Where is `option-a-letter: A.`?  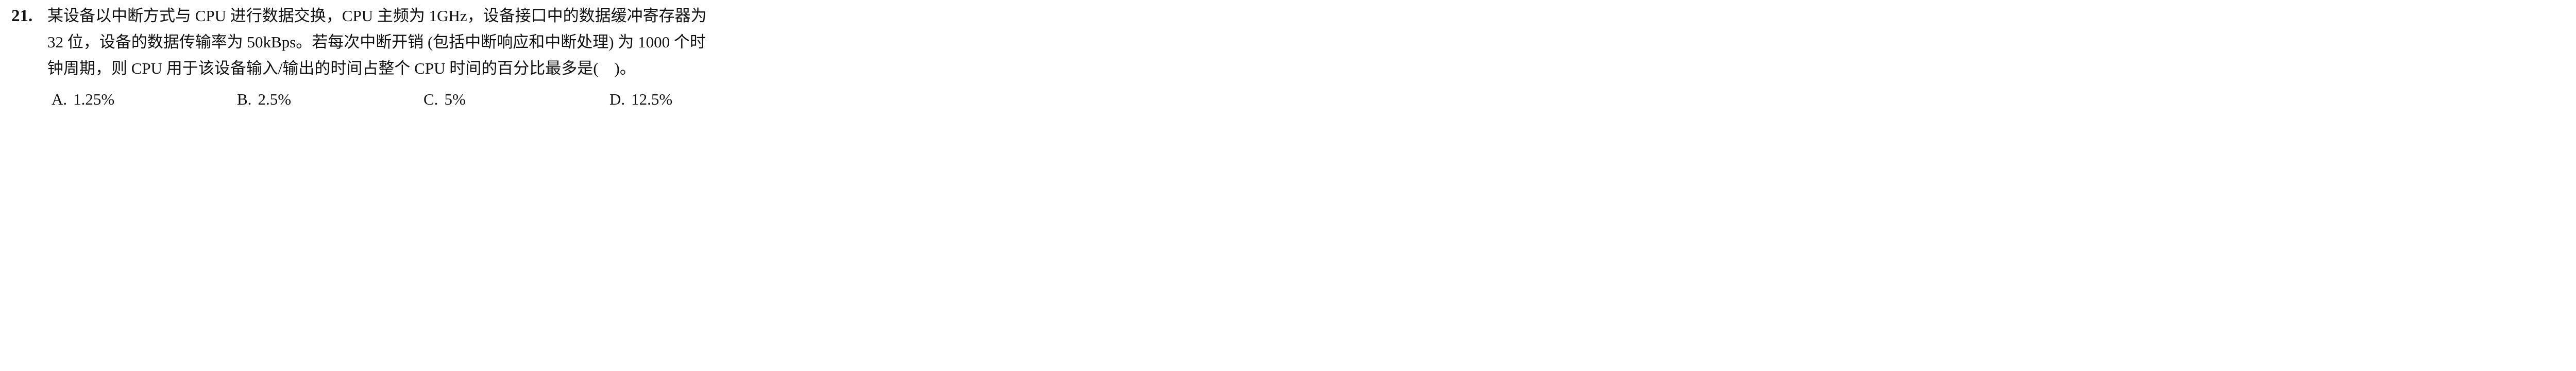 option-a-letter: A. is located at coordinates (59, 99).